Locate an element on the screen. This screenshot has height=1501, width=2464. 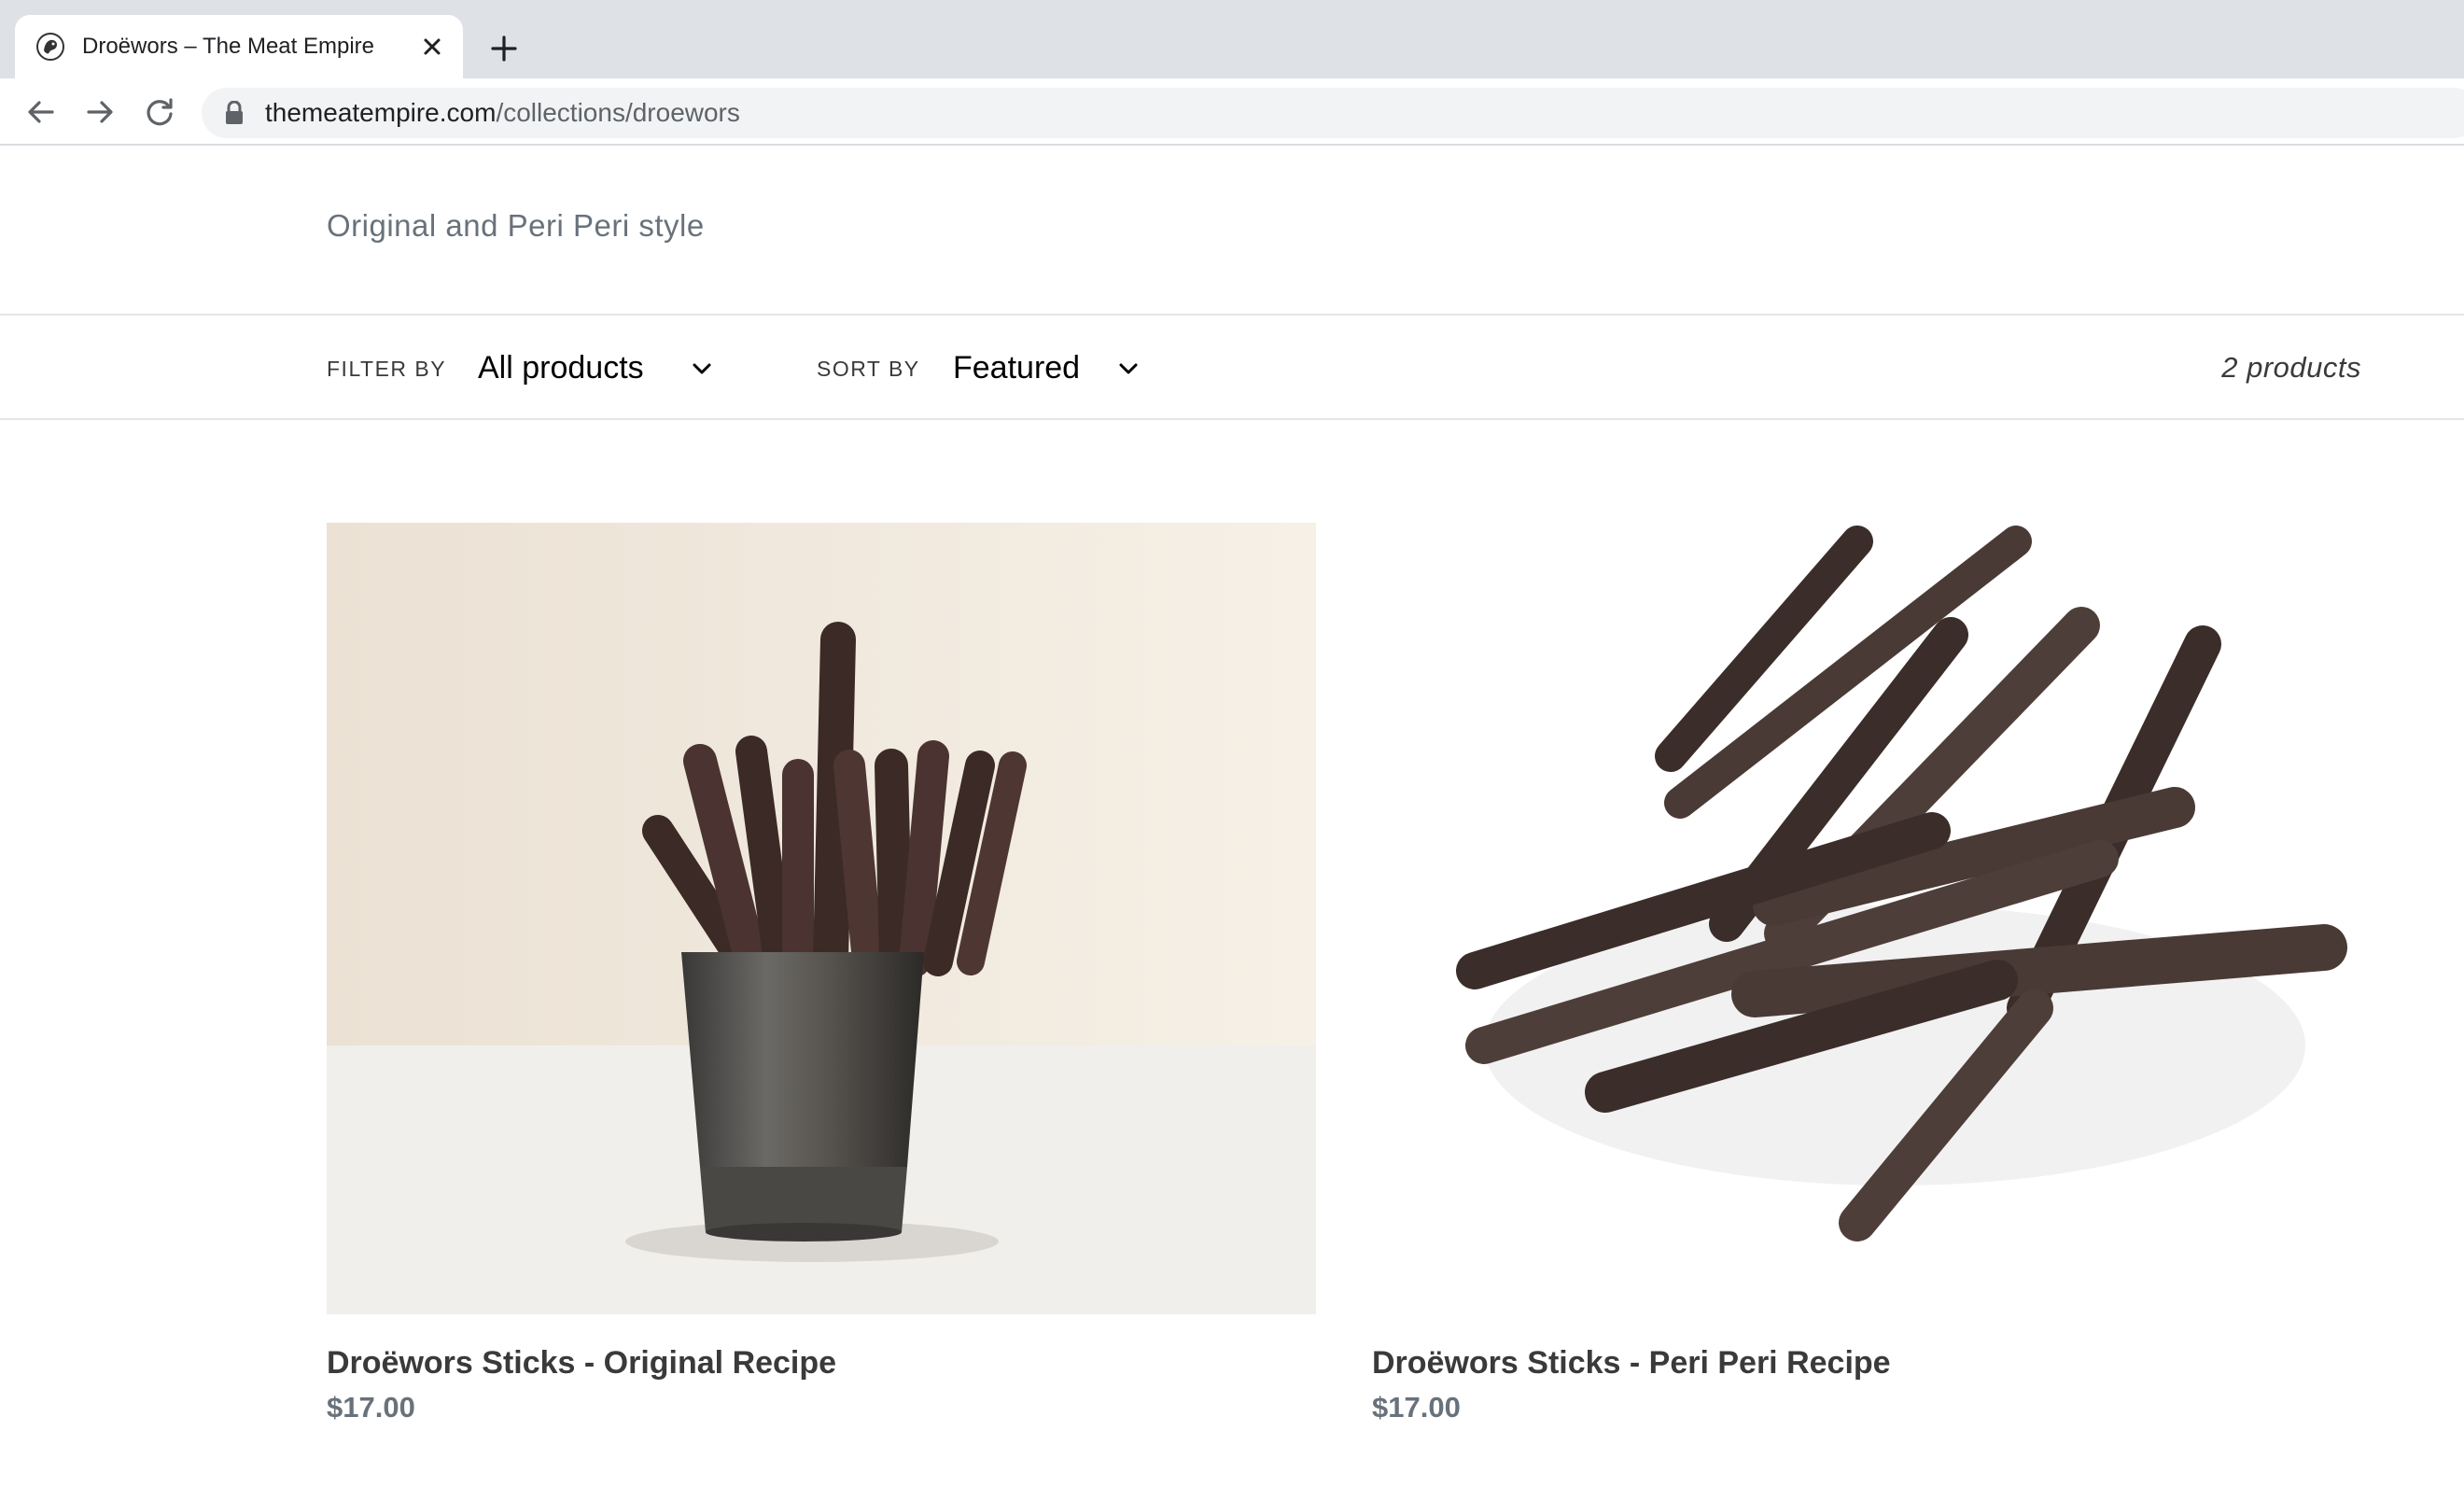
url-host: themeatempire.com is located at coordinates (381, 112).